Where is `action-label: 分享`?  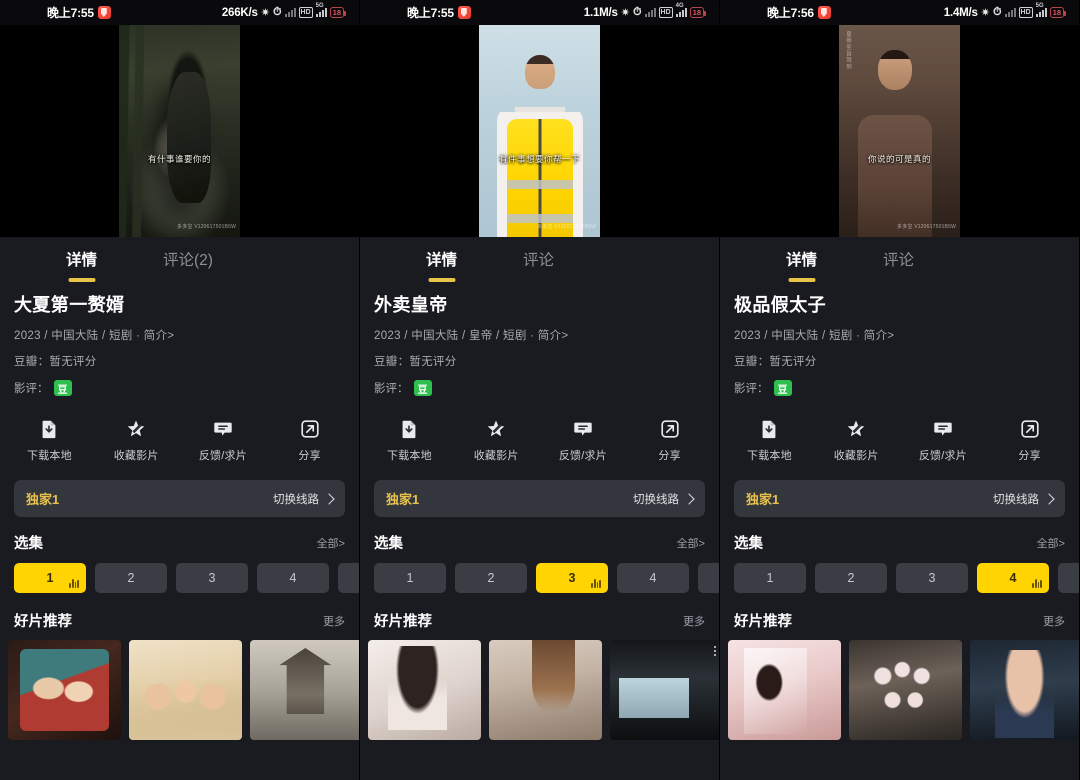
action-label: 分享 is located at coordinates (669, 456).